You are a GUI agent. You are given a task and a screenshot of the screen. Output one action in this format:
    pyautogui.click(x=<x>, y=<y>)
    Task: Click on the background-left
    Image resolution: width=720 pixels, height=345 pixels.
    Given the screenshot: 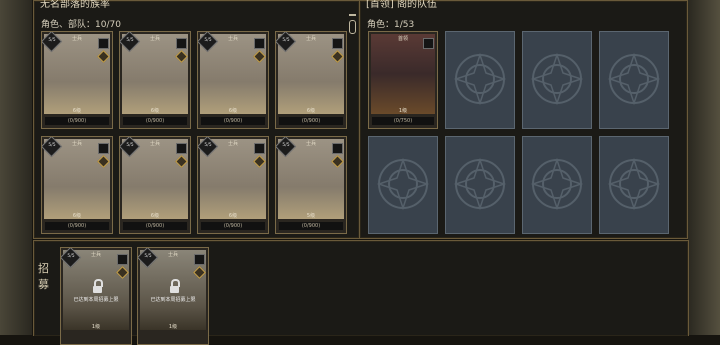 What is the action you would take?
    pyautogui.click(x=16, y=167)
    